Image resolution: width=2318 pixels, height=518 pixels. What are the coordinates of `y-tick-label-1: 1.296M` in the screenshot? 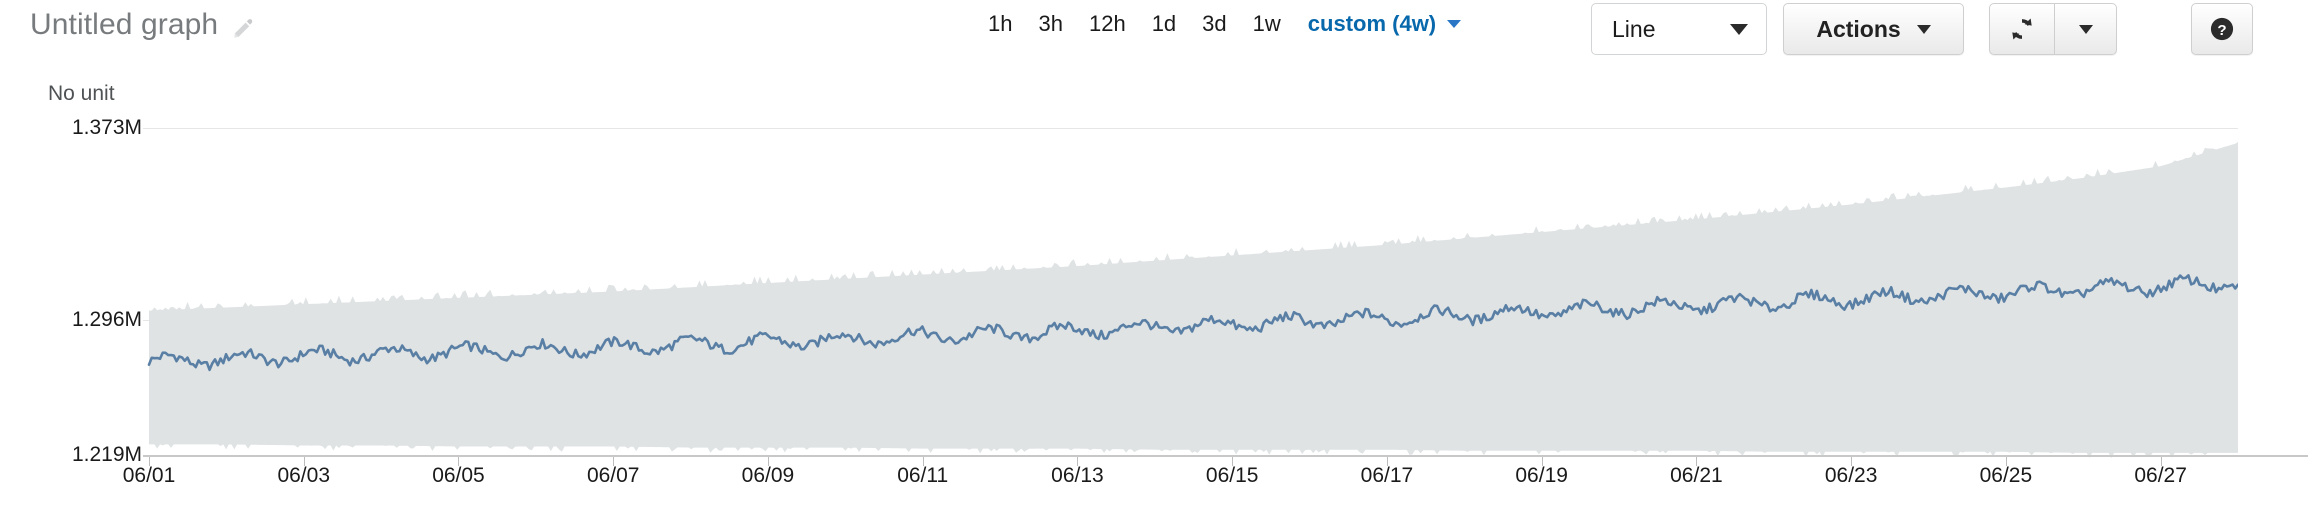 It's located at (106, 319).